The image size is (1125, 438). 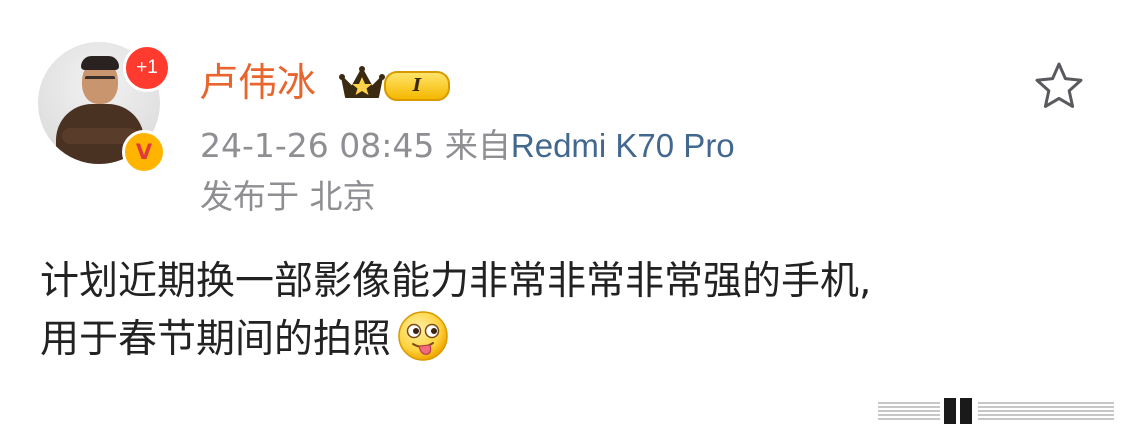 What do you see at coordinates (257, 84) in the screenshot?
I see `username: 卢伟冰` at bounding box center [257, 84].